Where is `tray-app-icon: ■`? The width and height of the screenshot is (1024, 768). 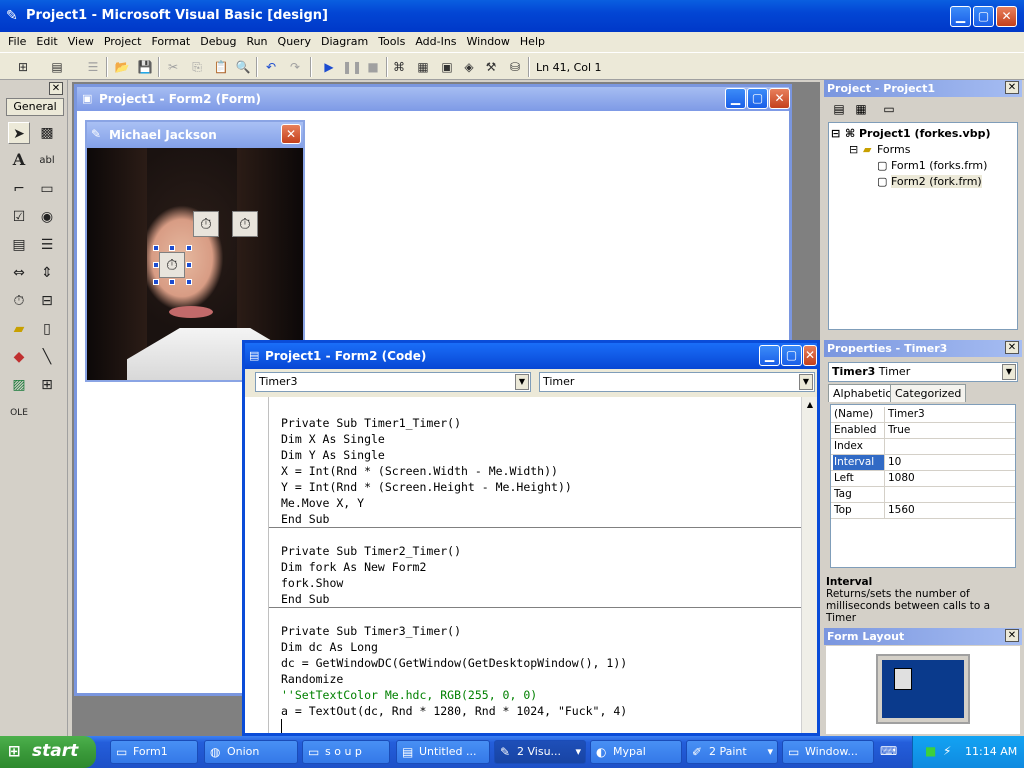 tray-app-icon: ■ is located at coordinates (930, 751).